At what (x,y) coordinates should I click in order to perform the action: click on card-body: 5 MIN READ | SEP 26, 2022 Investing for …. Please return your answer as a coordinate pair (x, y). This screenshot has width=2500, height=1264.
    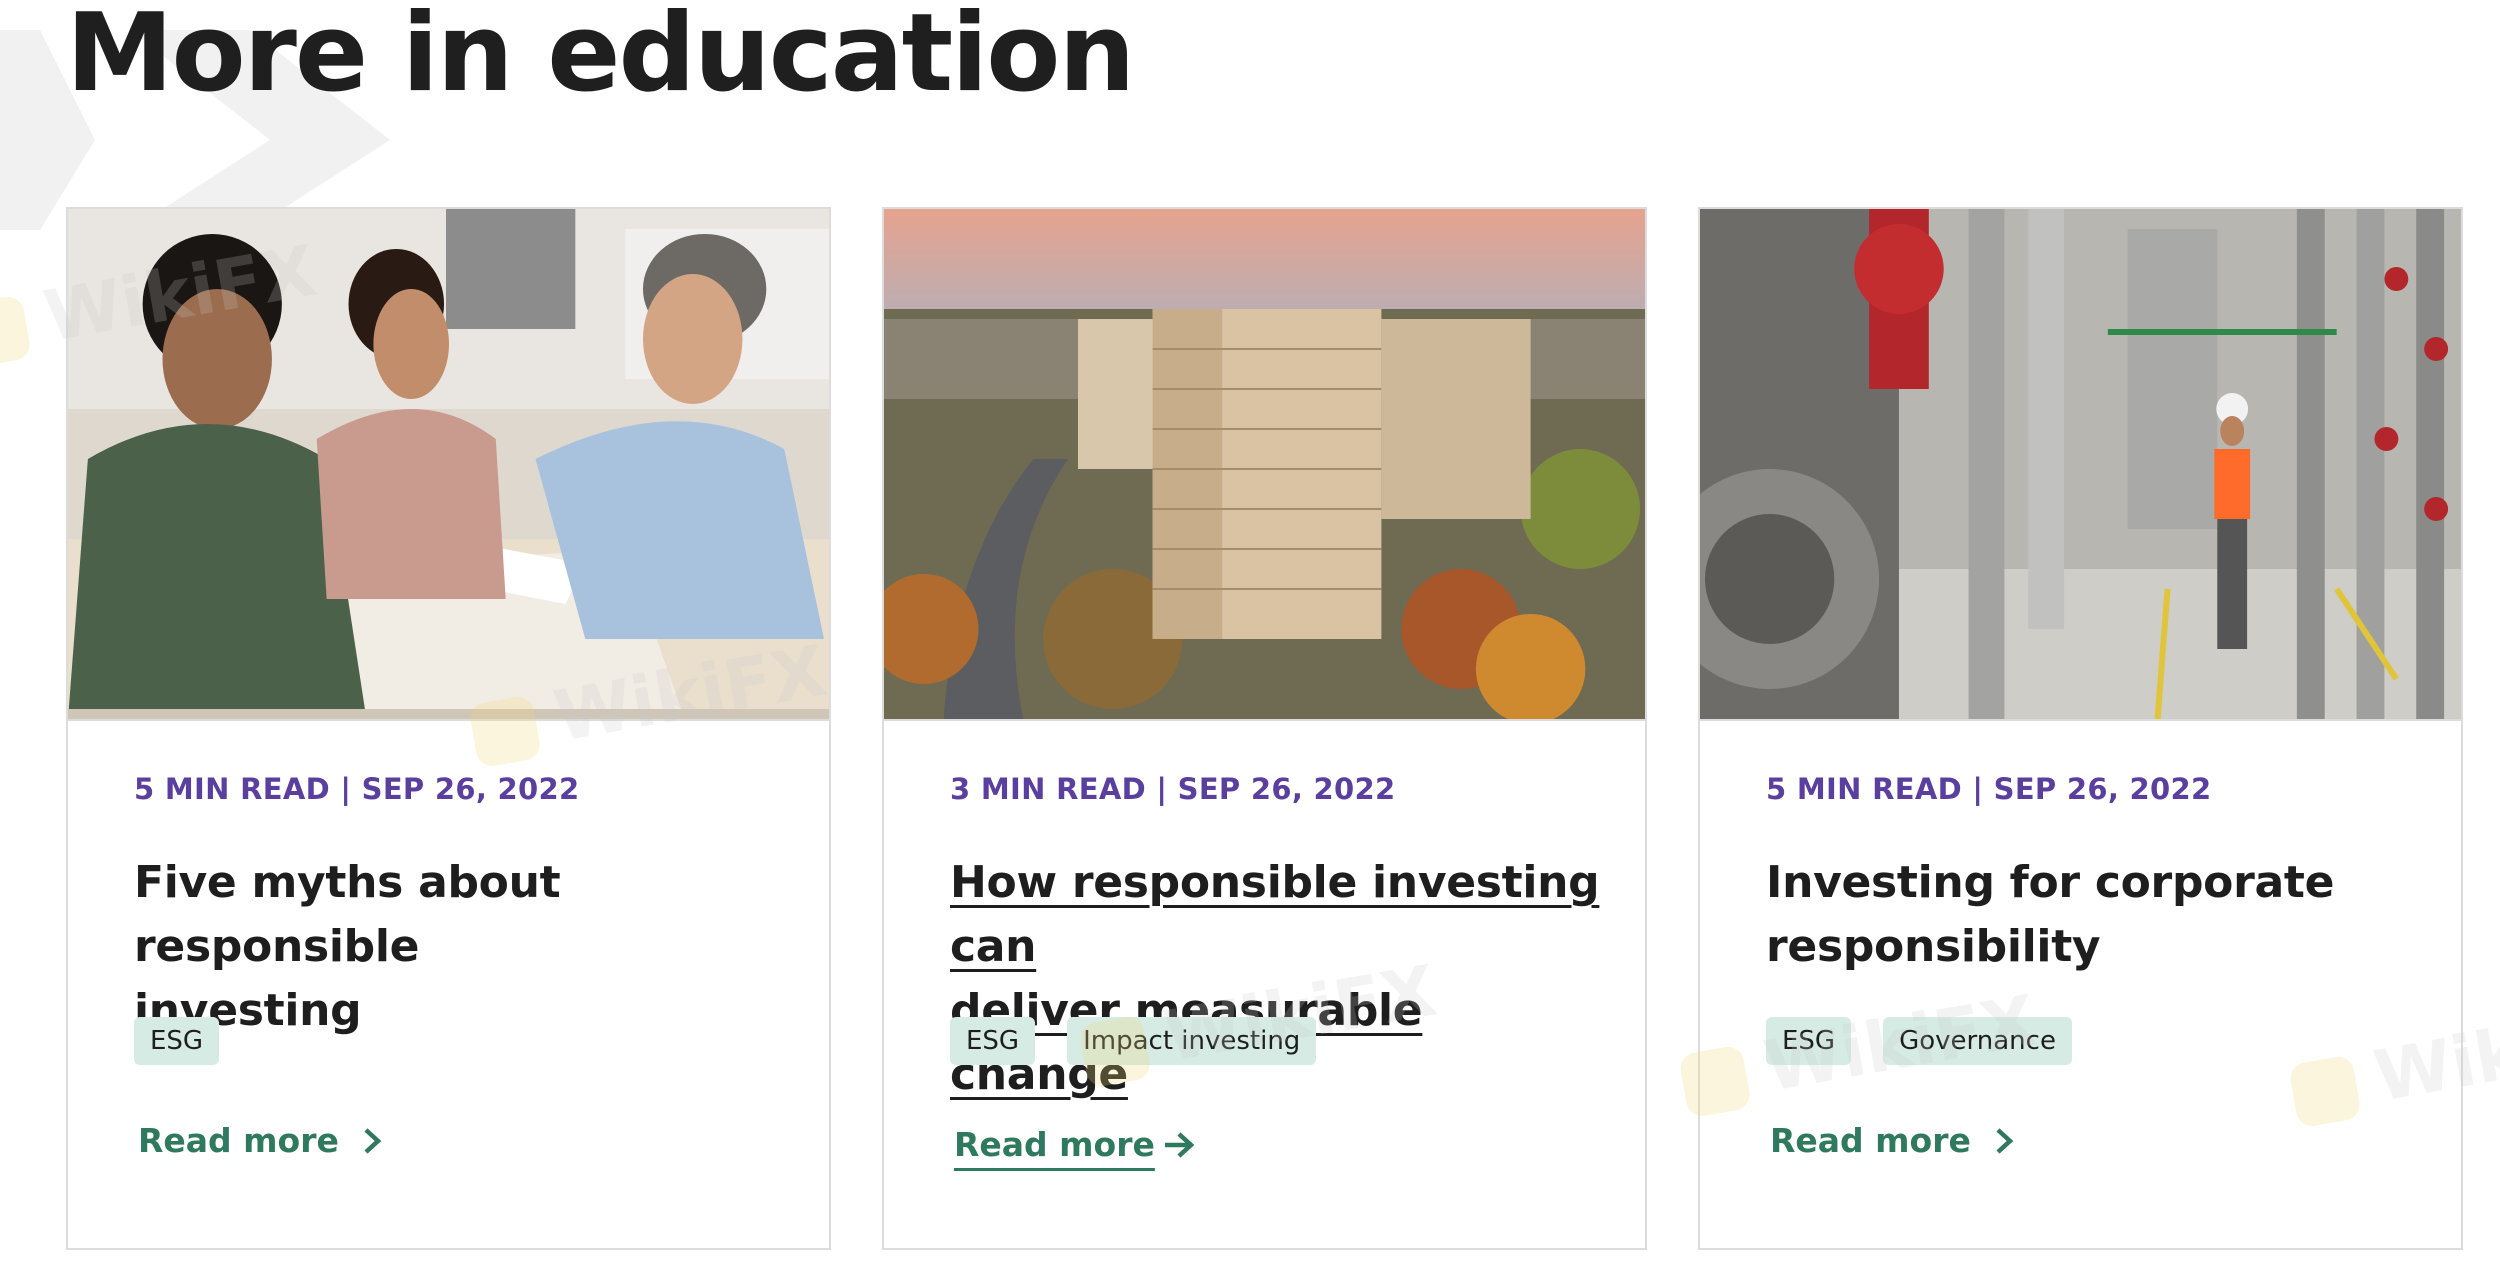
    Looking at the image, I should click on (2093, 917).